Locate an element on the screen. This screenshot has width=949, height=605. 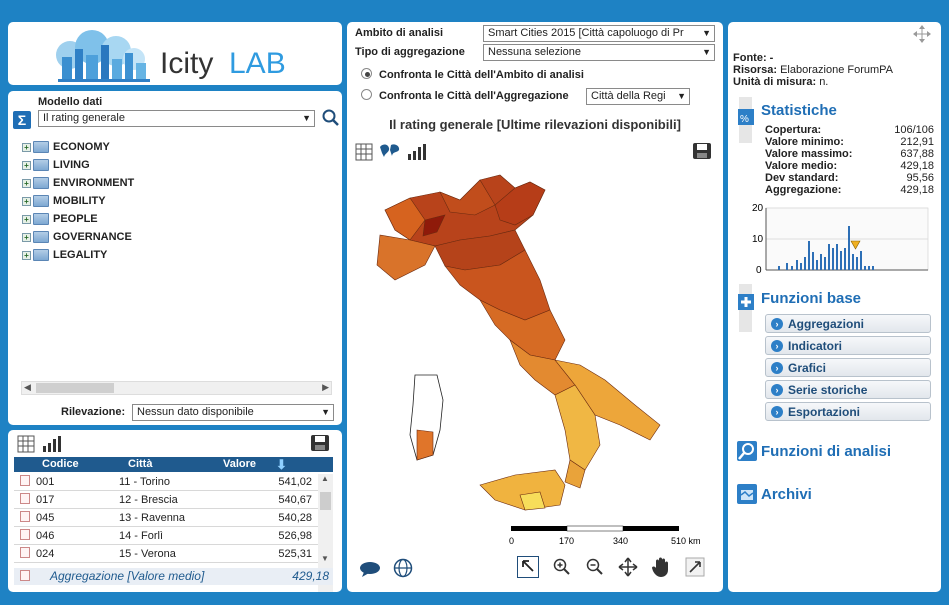
header-citta: Città is located at coordinates (140, 464).